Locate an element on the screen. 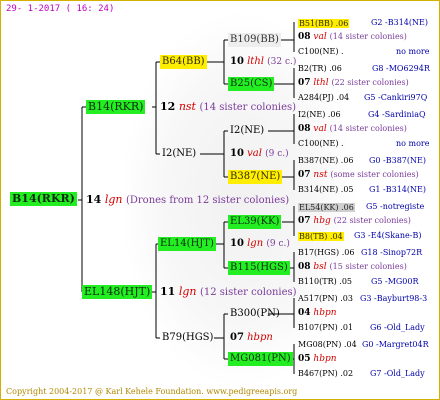 This screenshot has height=400, width=440. b79-mating: 07 hbpn is located at coordinates (251, 338).